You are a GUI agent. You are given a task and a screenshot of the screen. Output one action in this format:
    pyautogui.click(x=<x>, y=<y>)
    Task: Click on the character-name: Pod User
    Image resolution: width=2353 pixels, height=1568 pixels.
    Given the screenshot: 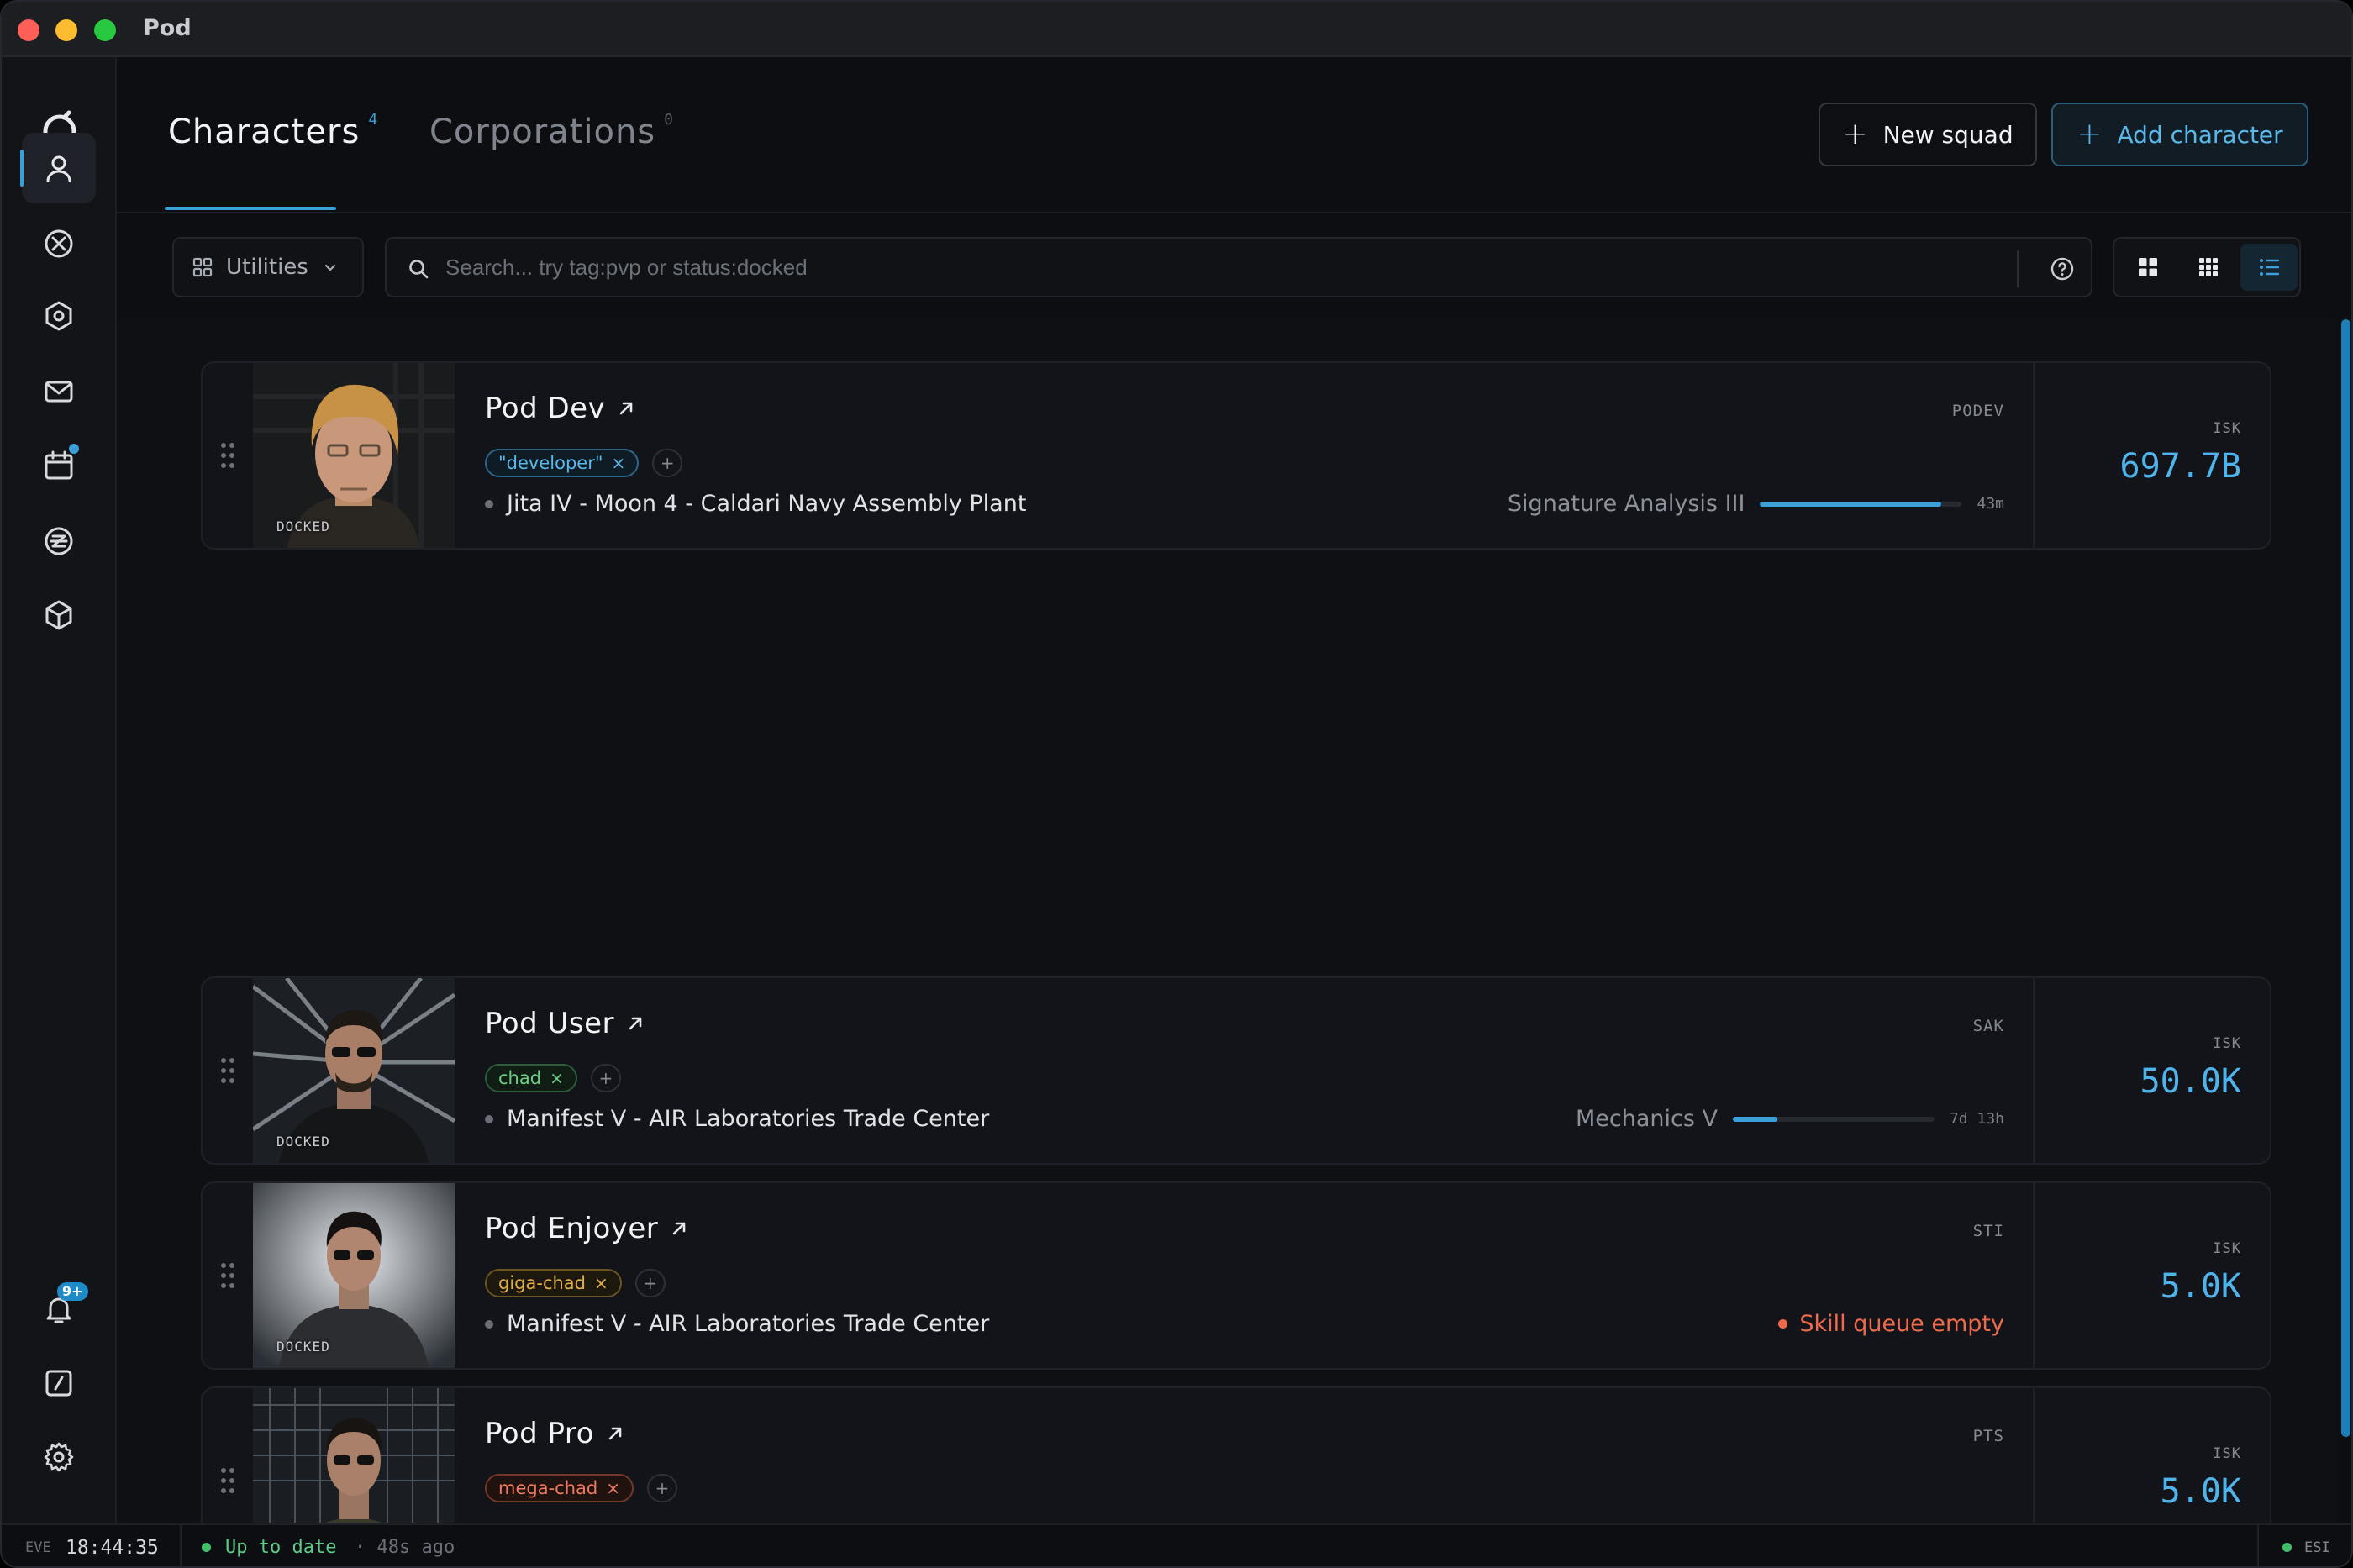 What is the action you would take?
    pyautogui.click(x=549, y=1024)
    